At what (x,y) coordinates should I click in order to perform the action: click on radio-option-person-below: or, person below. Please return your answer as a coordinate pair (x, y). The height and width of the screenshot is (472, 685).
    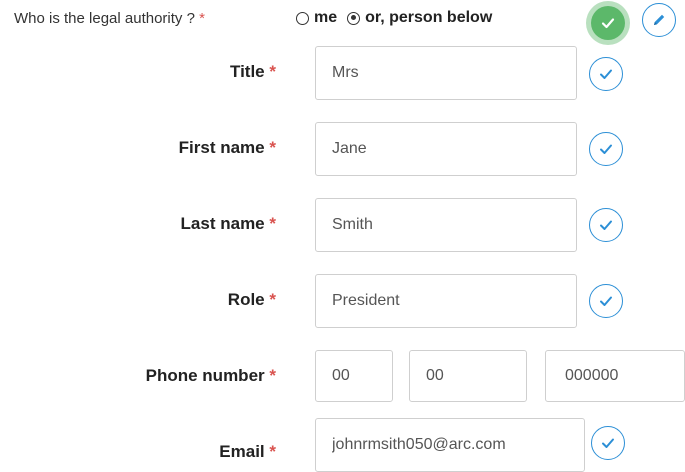
    Looking at the image, I should click on (419, 18).